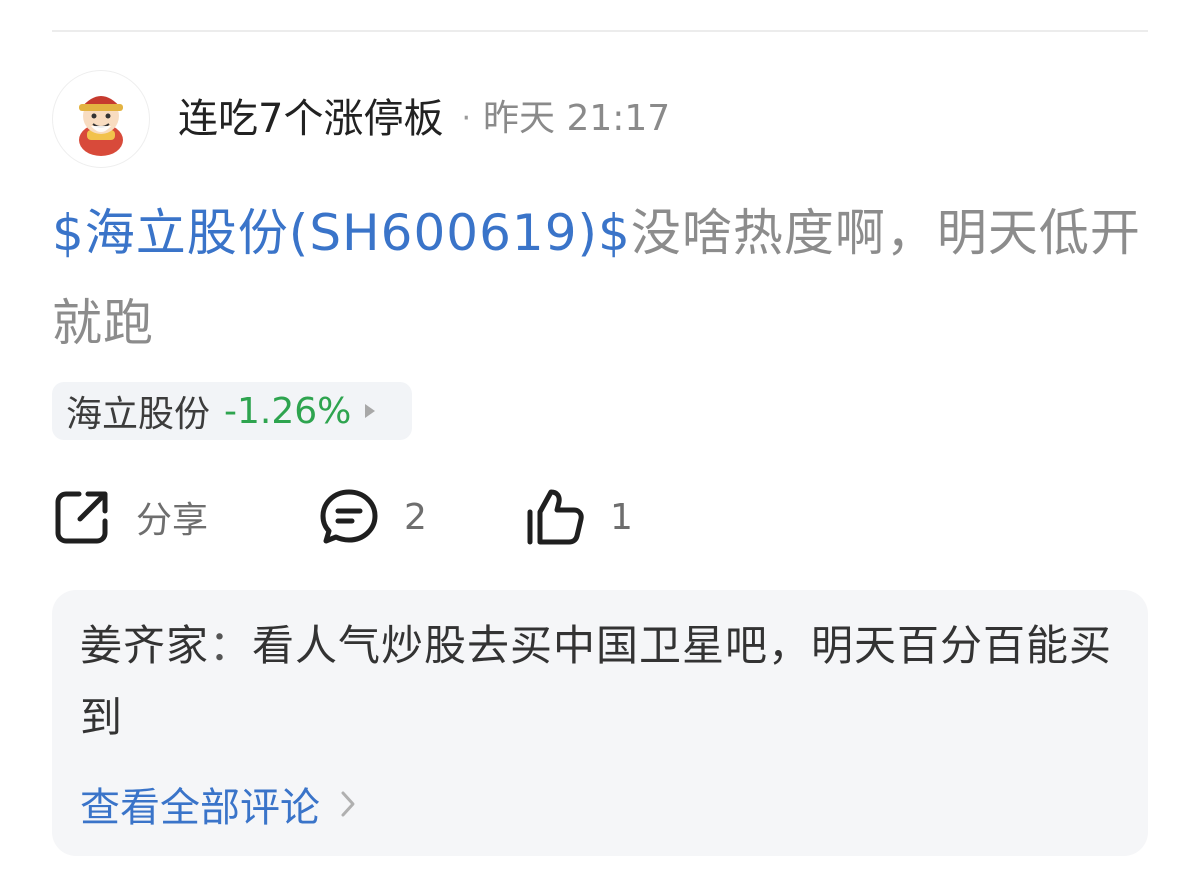 The image size is (1200, 885). I want to click on comment-button: 2, so click(372, 517).